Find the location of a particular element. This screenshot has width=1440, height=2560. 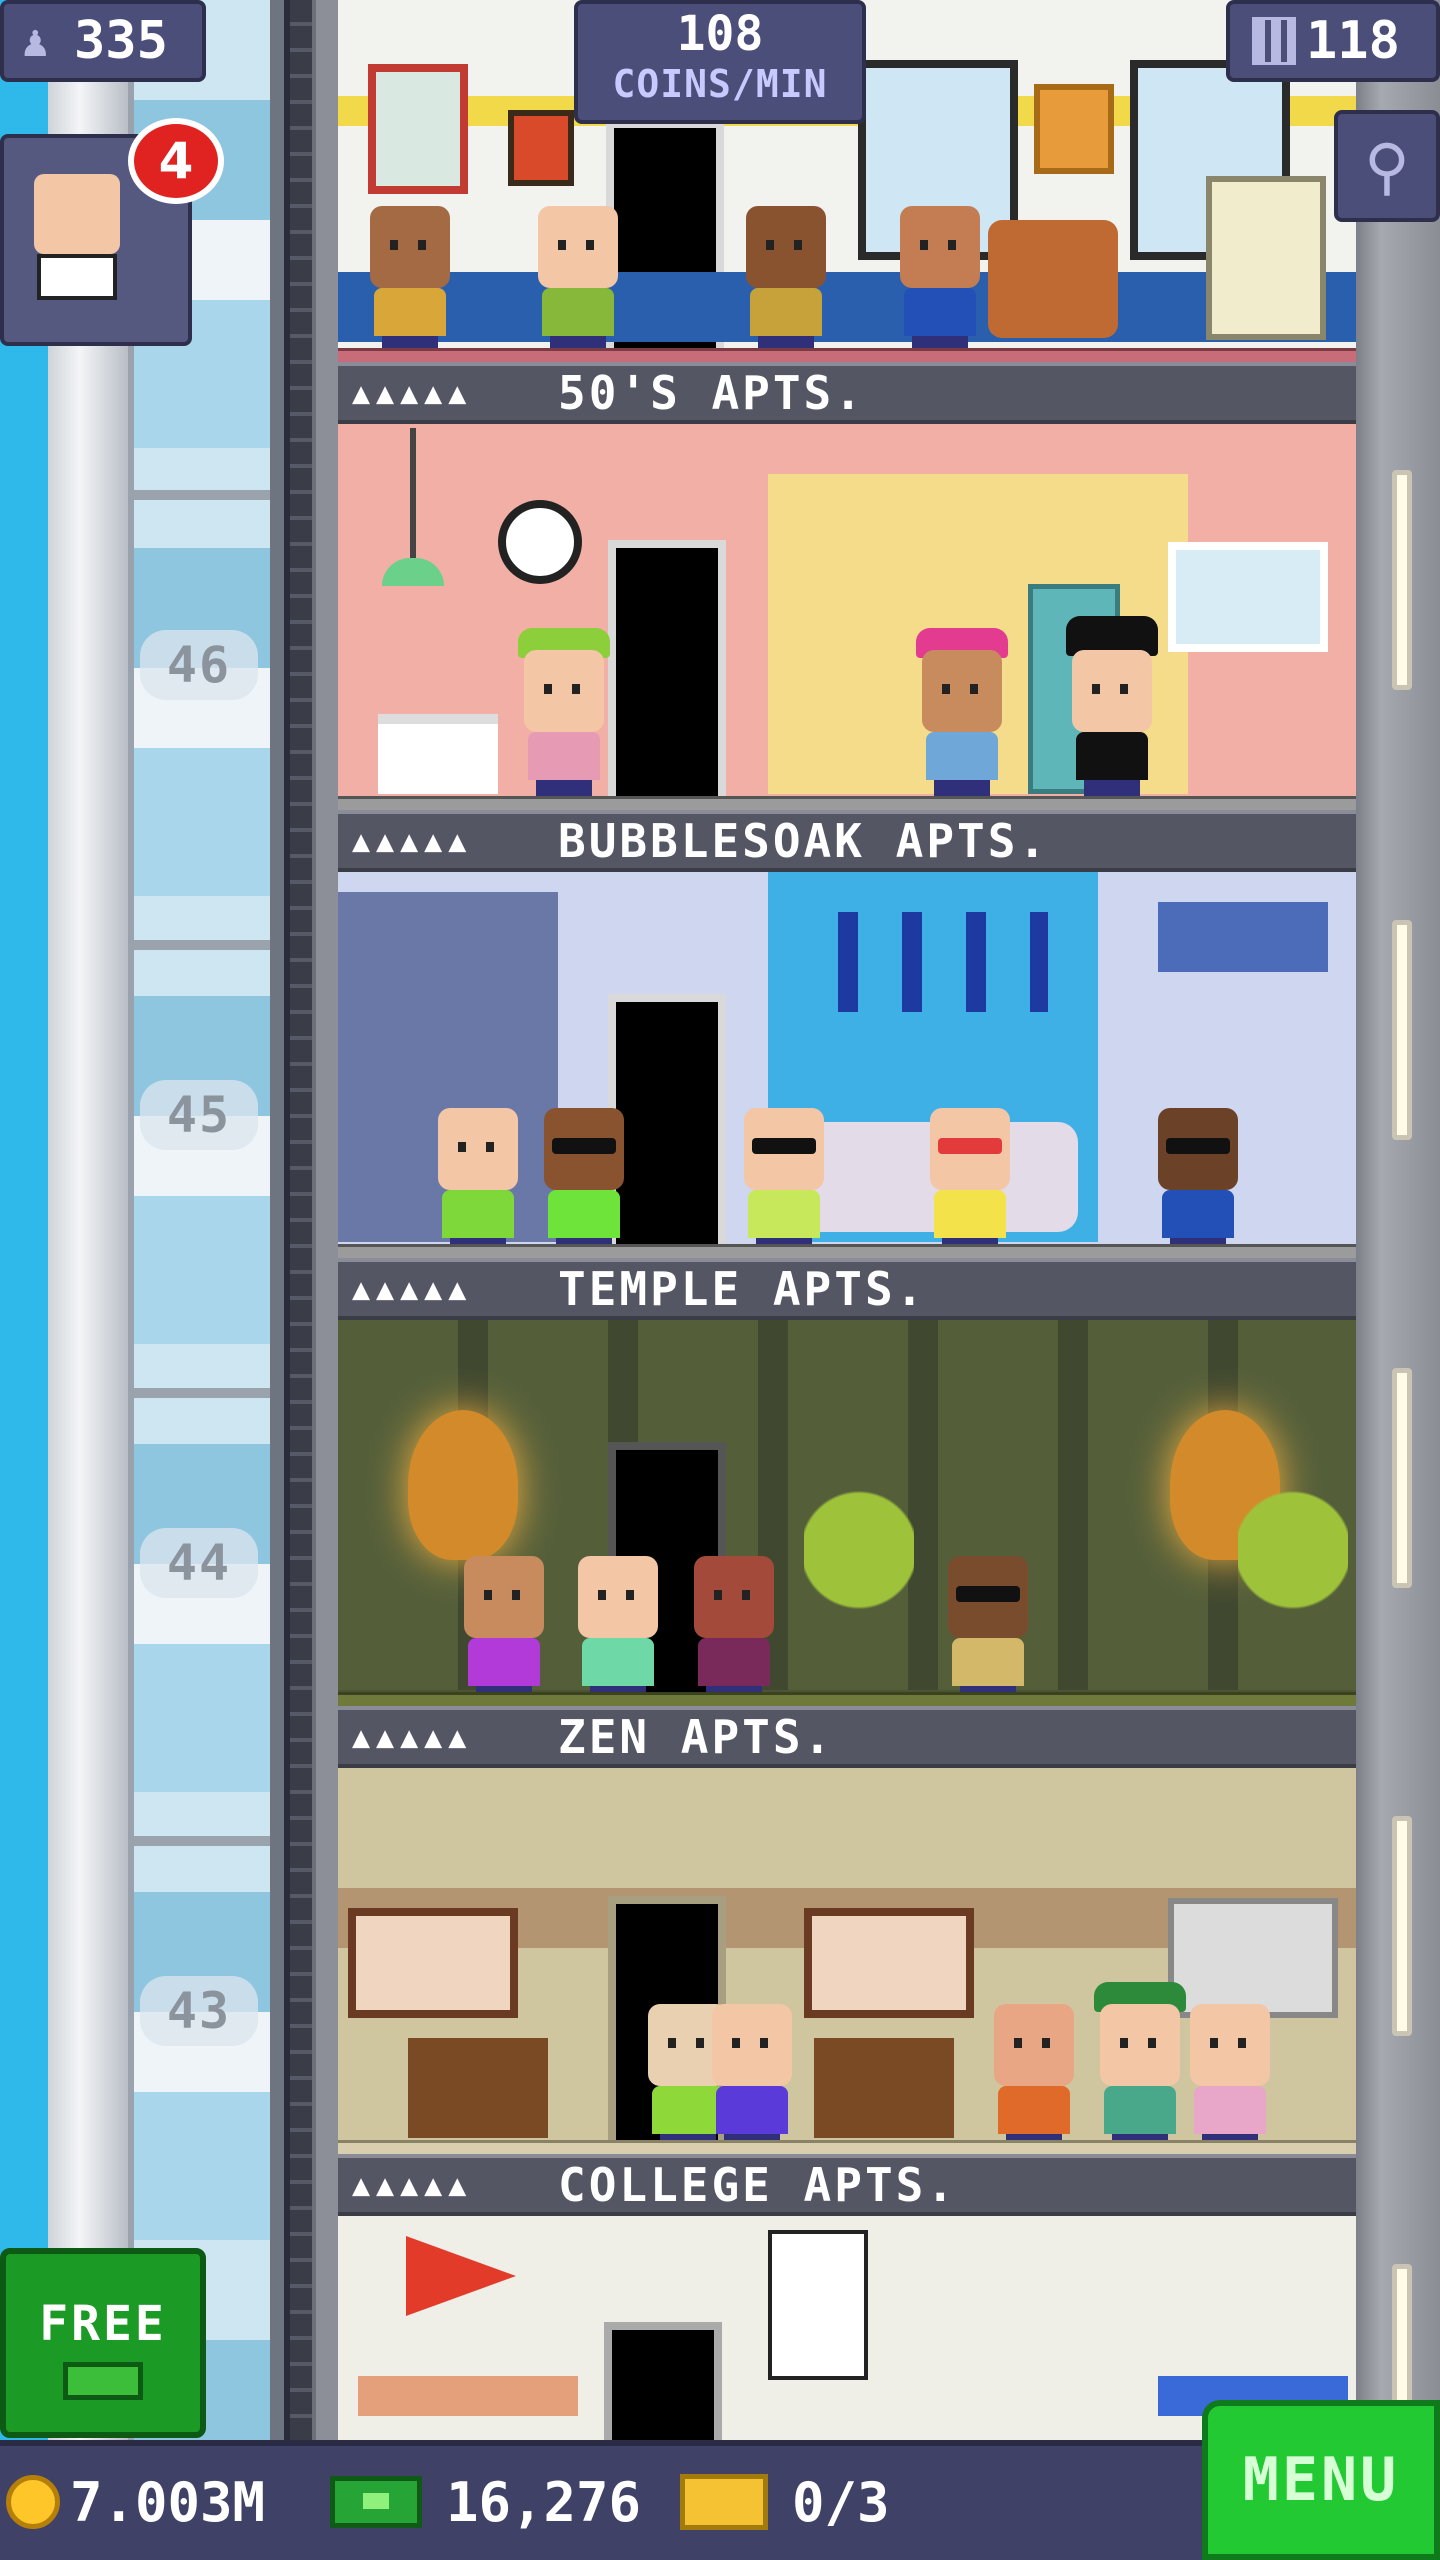

floor-room-college-apts is located at coordinates (847, 2328).